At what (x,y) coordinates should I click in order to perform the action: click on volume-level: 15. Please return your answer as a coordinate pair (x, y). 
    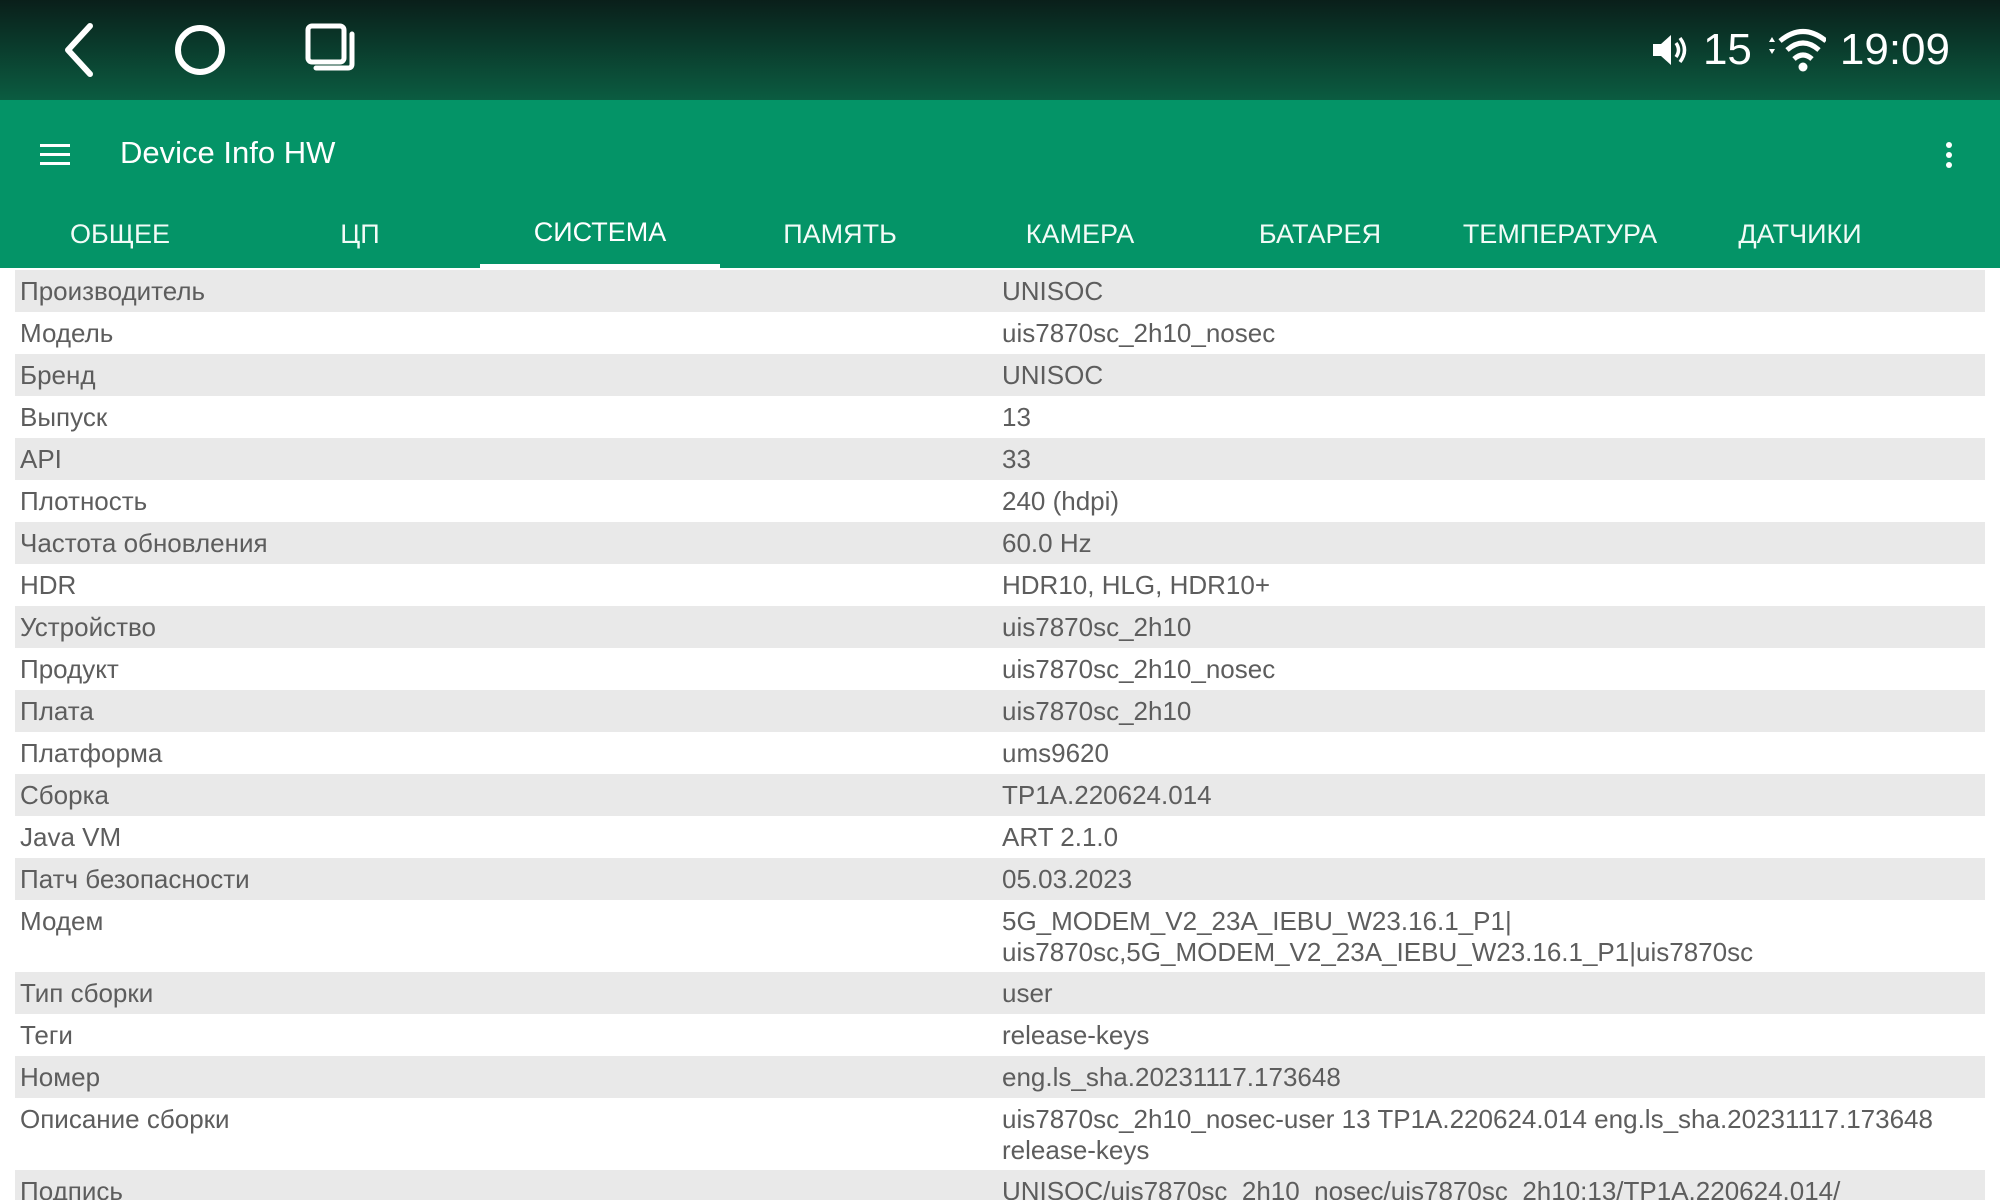
    Looking at the image, I should click on (1727, 49).